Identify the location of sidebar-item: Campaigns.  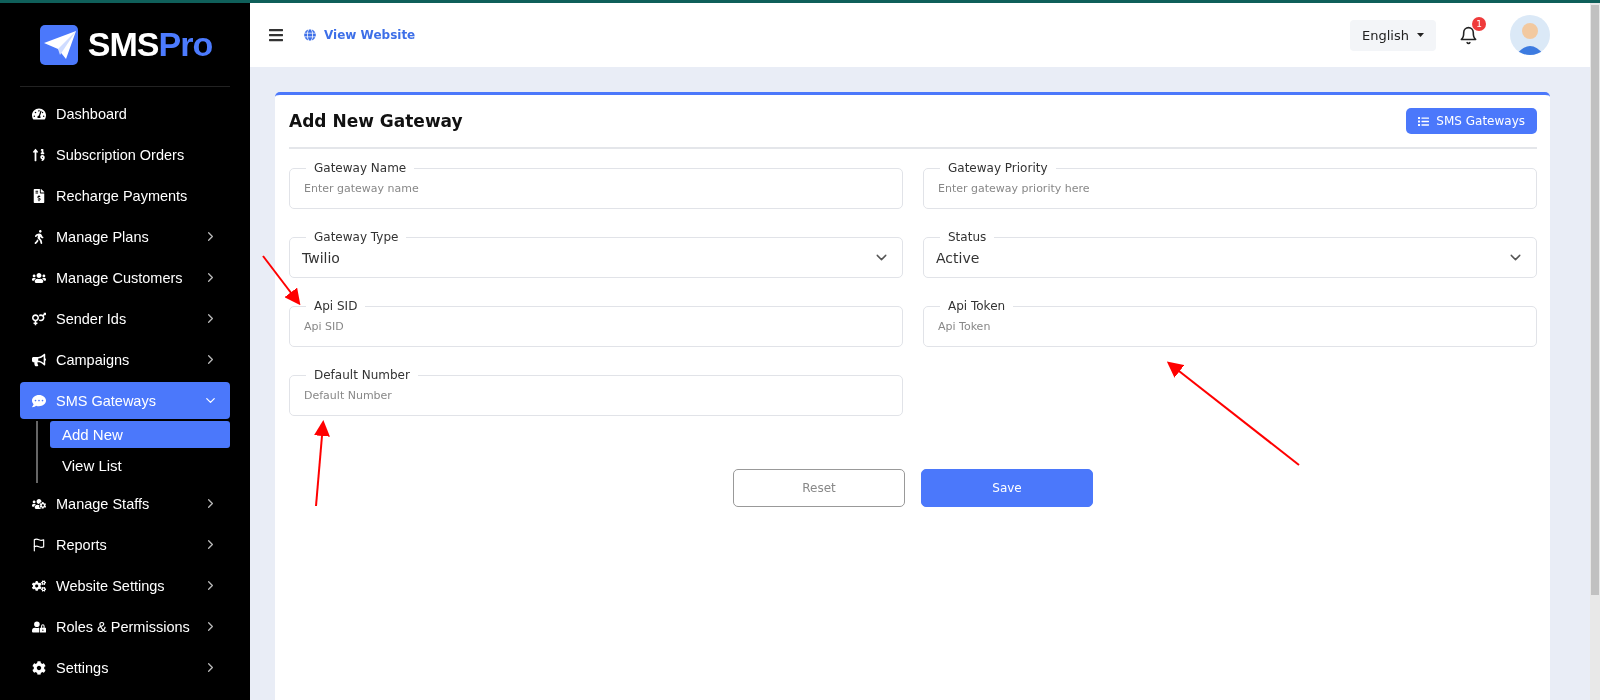
(125, 359).